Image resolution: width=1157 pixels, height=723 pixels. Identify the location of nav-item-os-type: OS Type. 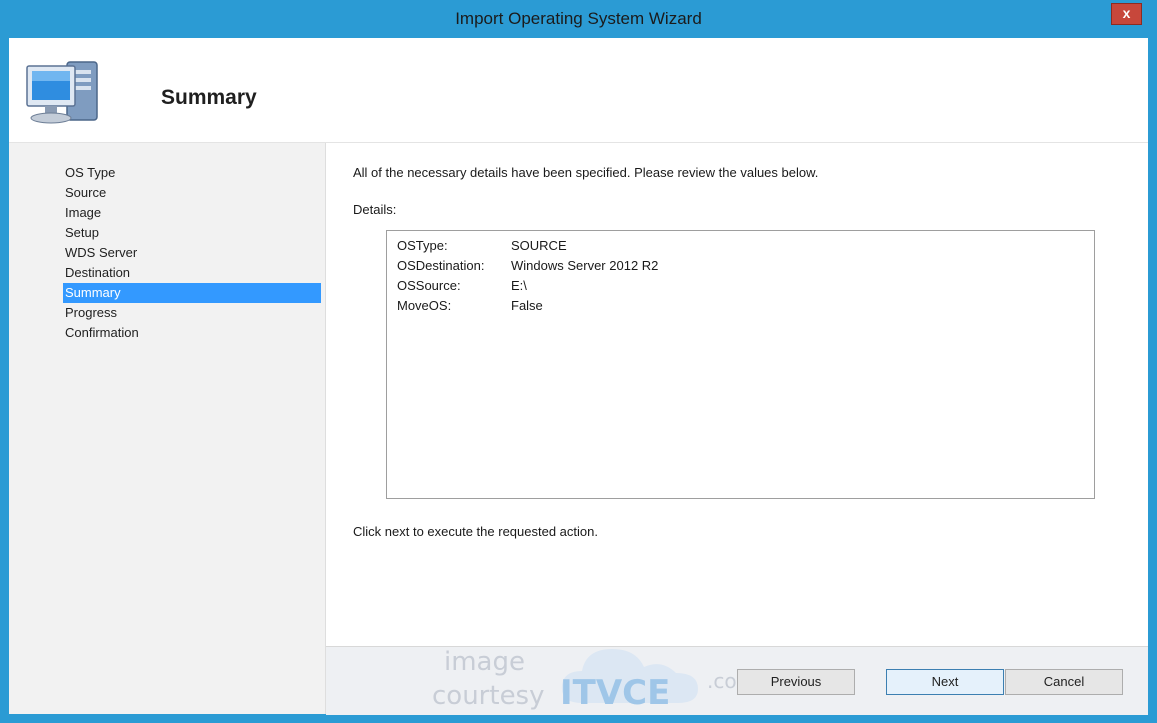
(192, 173).